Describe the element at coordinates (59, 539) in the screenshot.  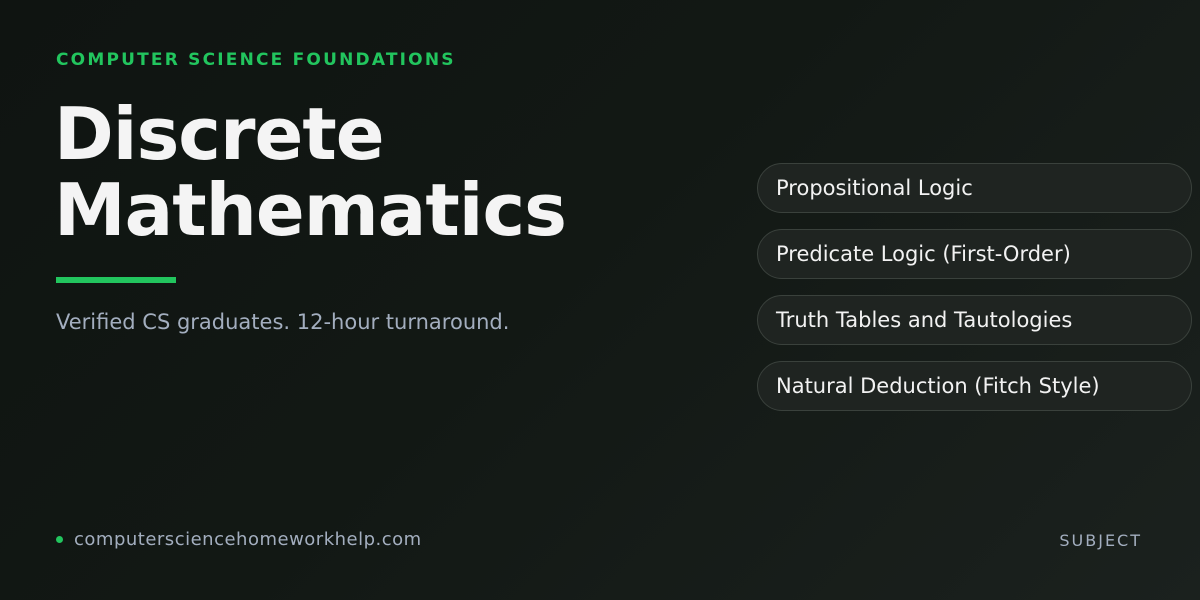
I see `dot-icon` at that location.